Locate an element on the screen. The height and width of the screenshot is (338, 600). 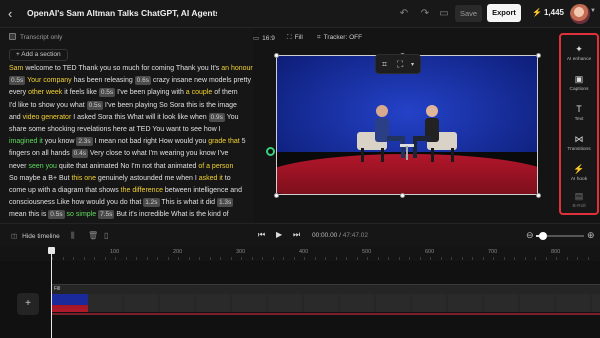
zoom-slider is located at coordinates (560, 236).